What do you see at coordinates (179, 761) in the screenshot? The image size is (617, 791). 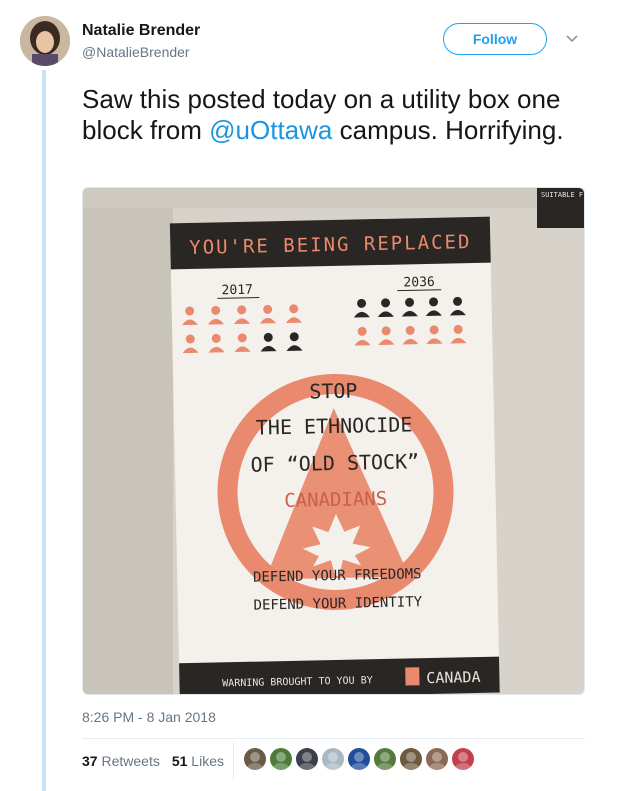 I see `likes-count: 51` at bounding box center [179, 761].